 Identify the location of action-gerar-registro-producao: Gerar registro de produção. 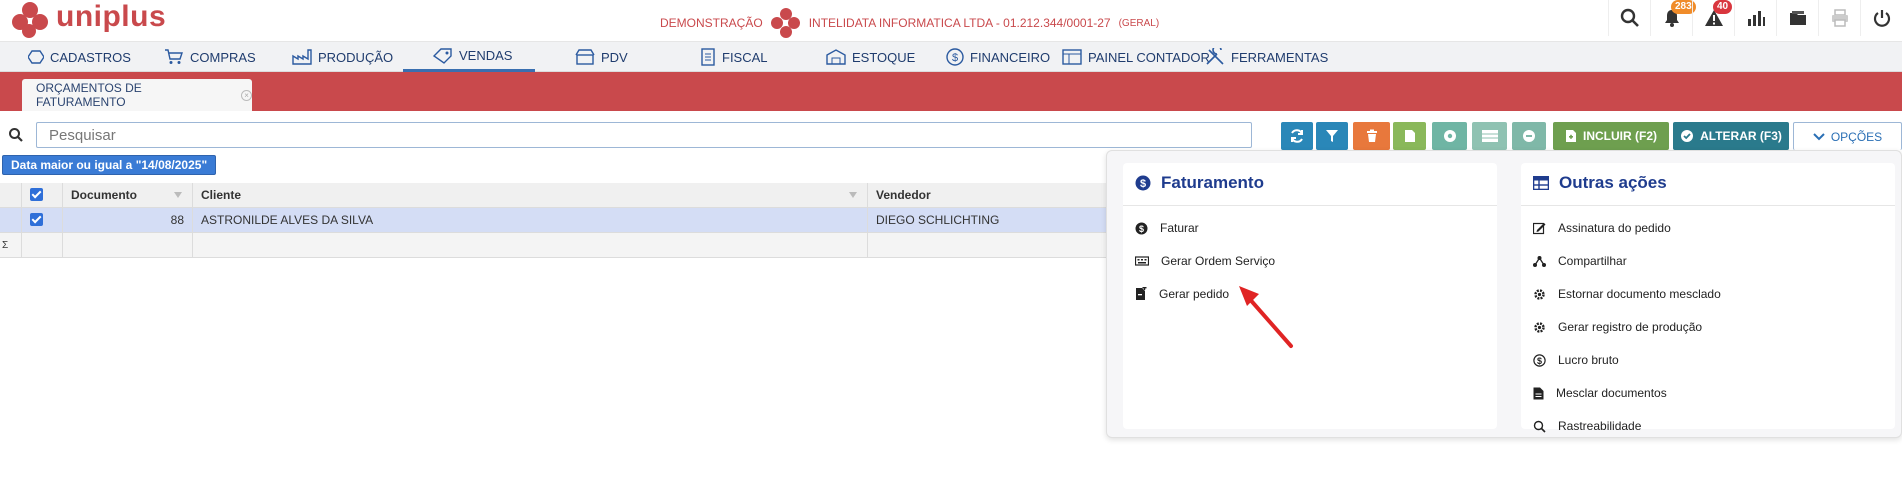
(1617, 327).